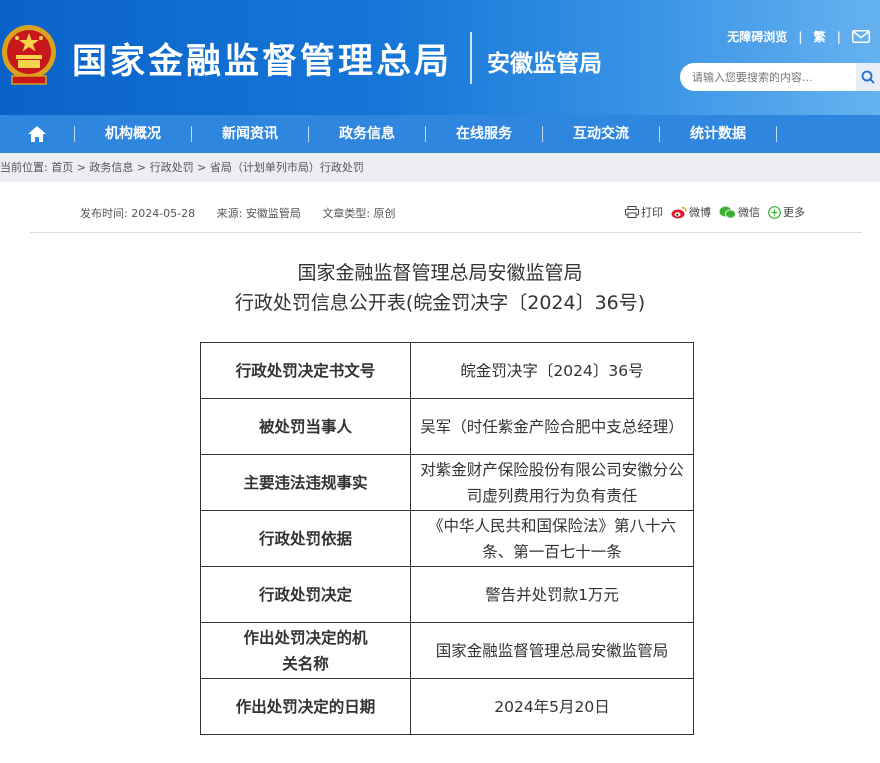 This screenshot has height=763, width=880. Describe the element at coordinates (727, 212) in the screenshot. I see `wechat-icon` at that location.